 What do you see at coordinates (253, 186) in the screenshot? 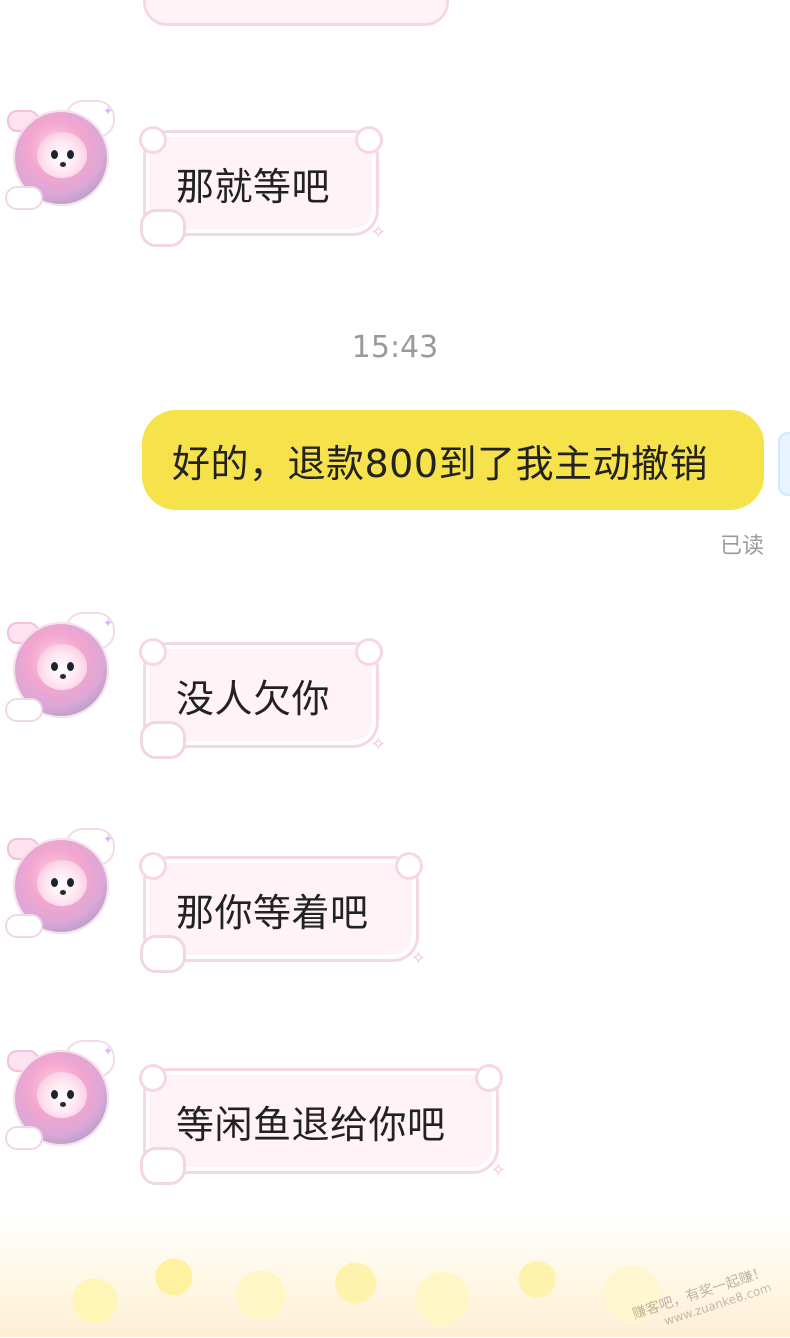
I see `message-text: 那就等吧` at bounding box center [253, 186].